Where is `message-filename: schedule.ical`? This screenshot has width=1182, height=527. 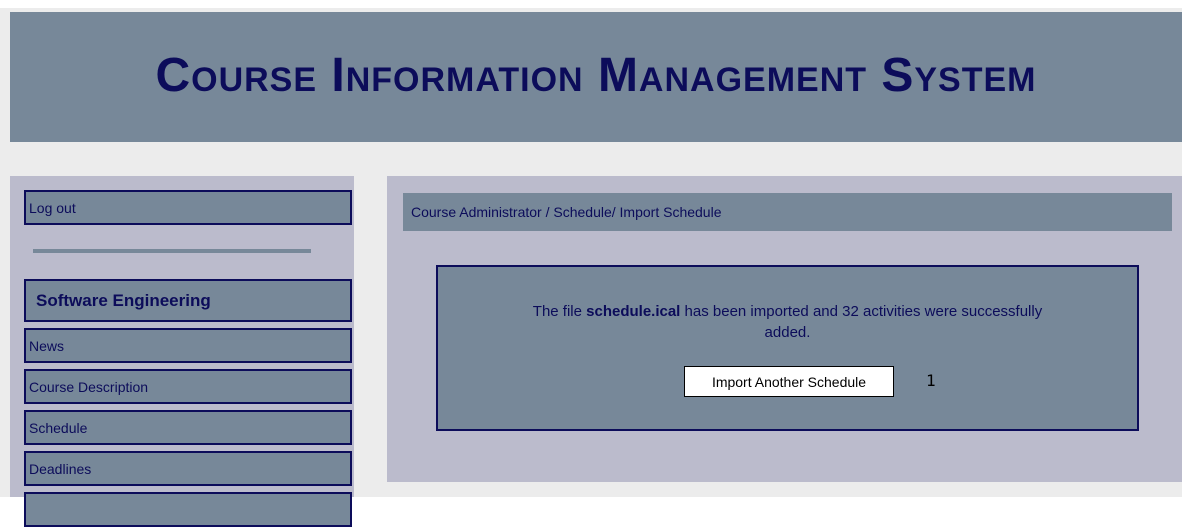
message-filename: schedule.ical is located at coordinates (633, 311).